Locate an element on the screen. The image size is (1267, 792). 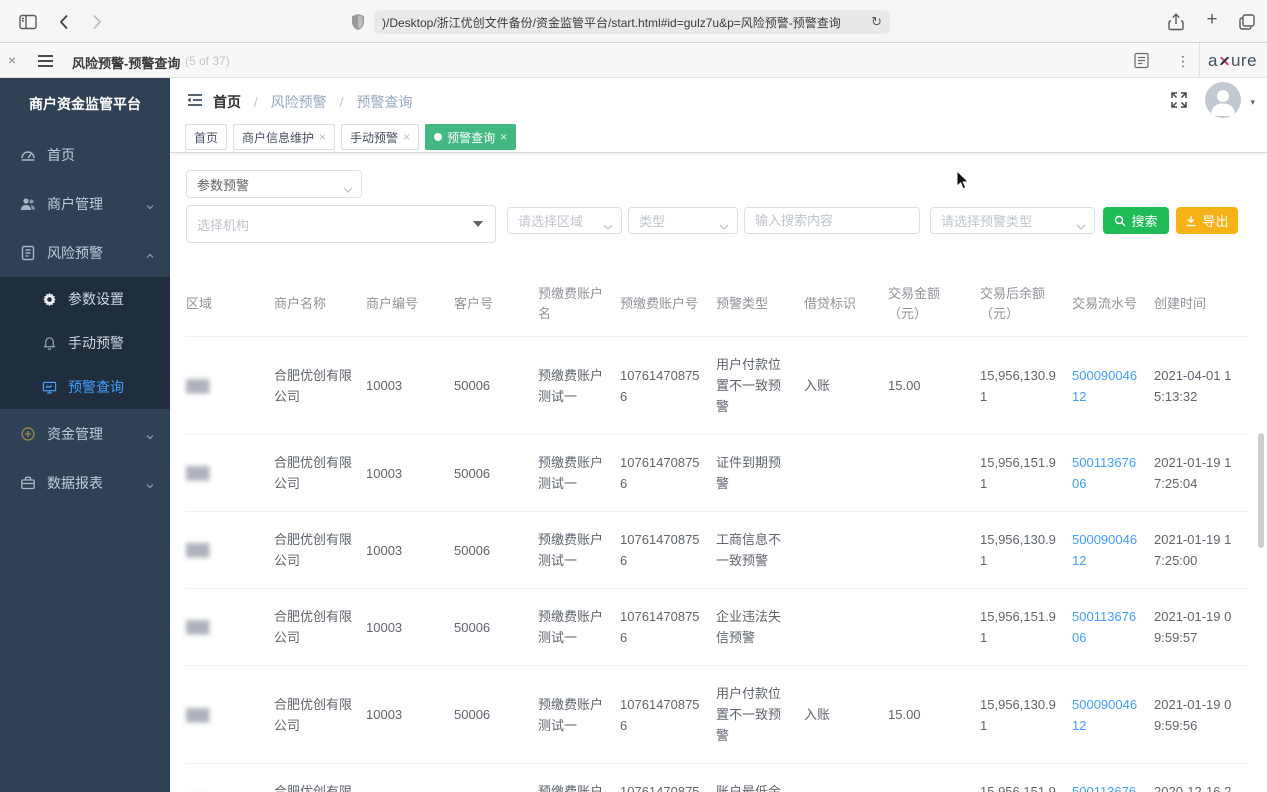
cell-balance: 15,956,151.91 is located at coordinates (1026, 473).